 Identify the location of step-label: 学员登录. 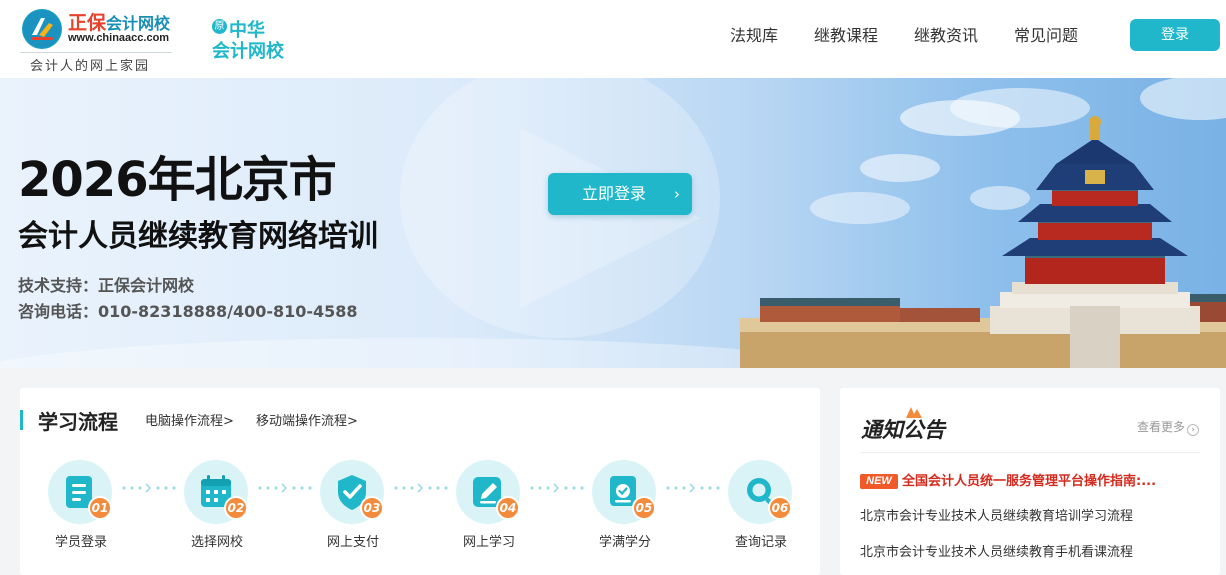
(80, 542).